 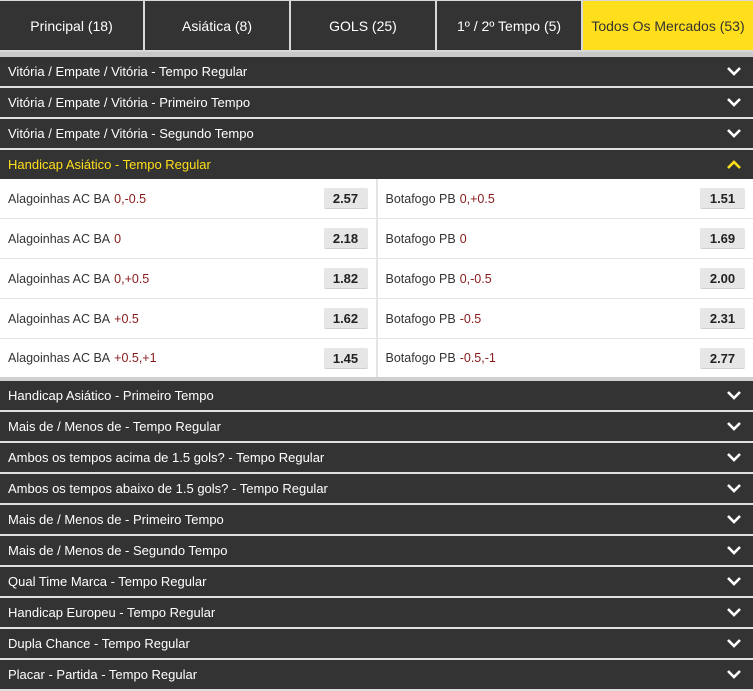 What do you see at coordinates (376, 644) in the screenshot?
I see `market-header: Dupla Chance - Tempo Regular` at bounding box center [376, 644].